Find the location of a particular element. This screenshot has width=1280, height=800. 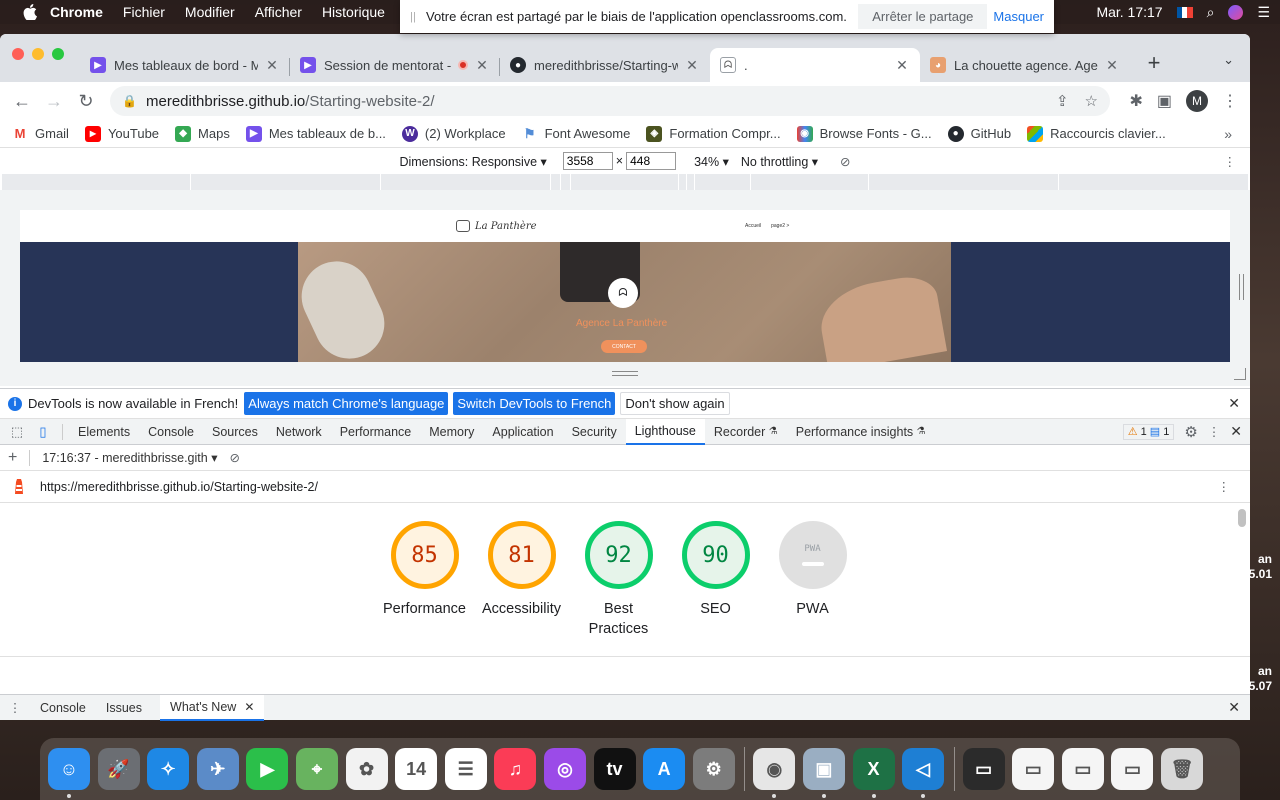

desktop-file-label-1: an 5.01 is located at coordinates (1260, 567).